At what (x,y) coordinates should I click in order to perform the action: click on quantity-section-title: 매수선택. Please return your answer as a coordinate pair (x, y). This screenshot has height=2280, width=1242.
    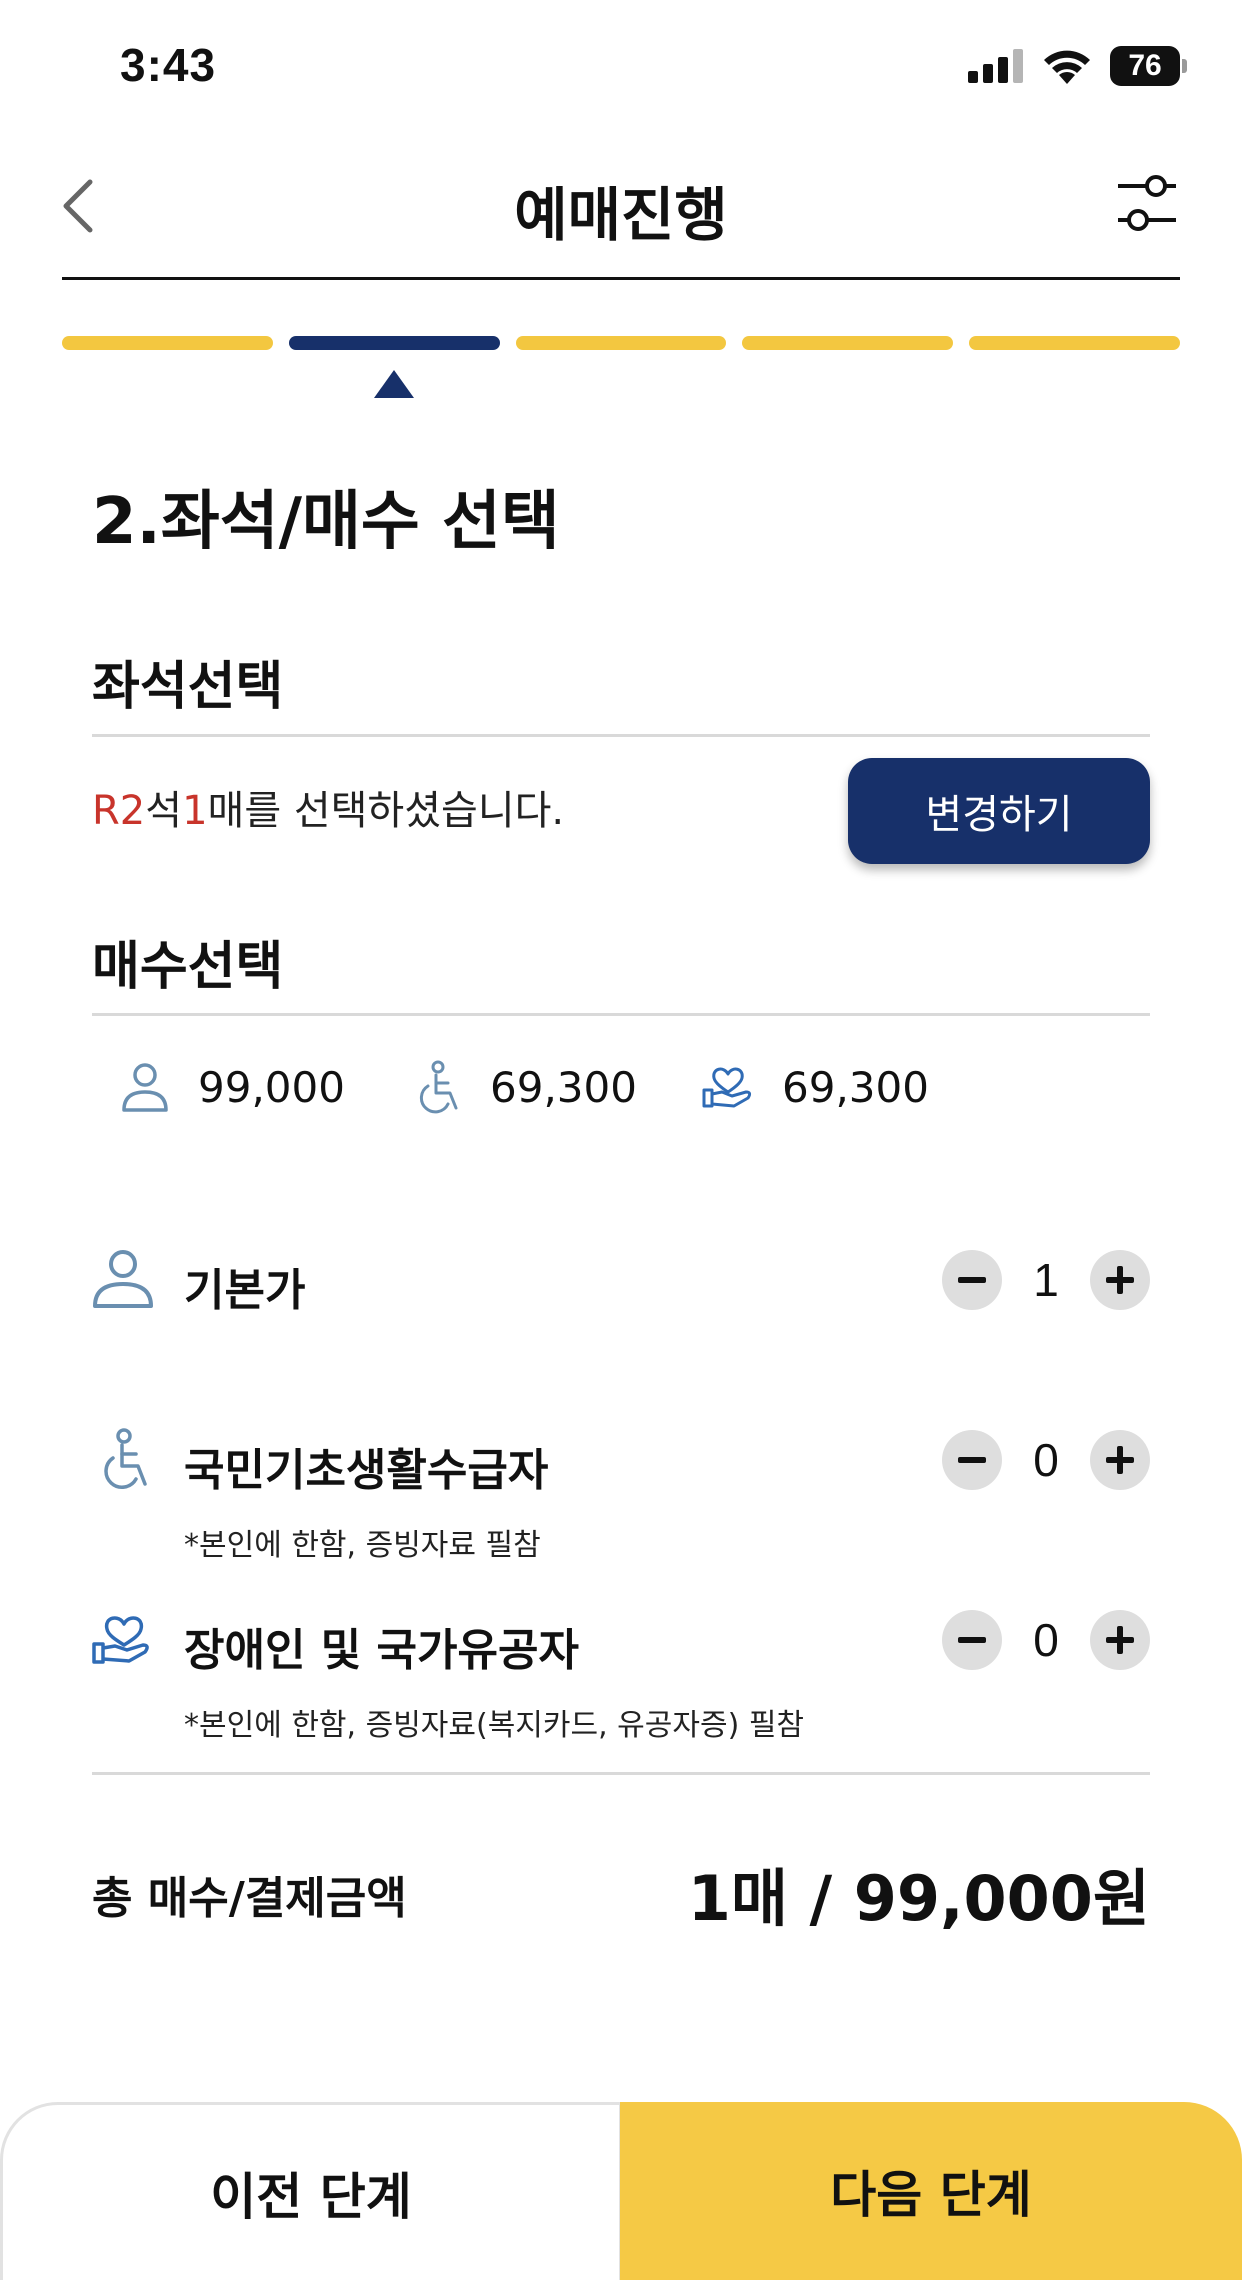
    Looking at the image, I should click on (188, 967).